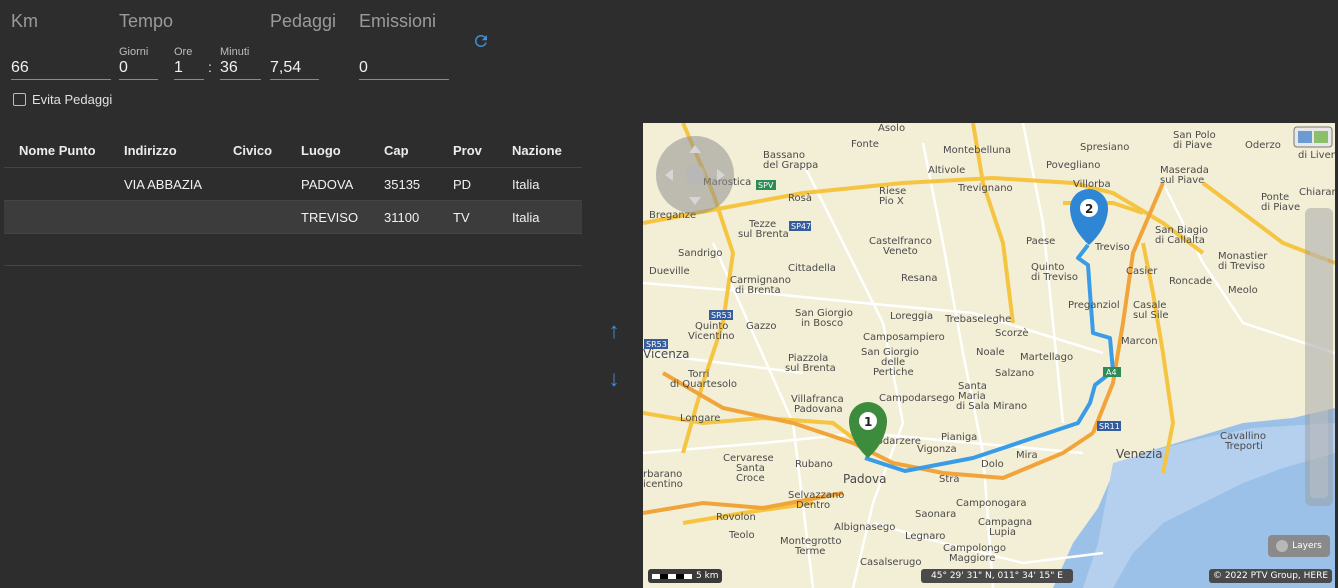  What do you see at coordinates (252, 150) in the screenshot?
I see `col-civico: Civico` at bounding box center [252, 150].